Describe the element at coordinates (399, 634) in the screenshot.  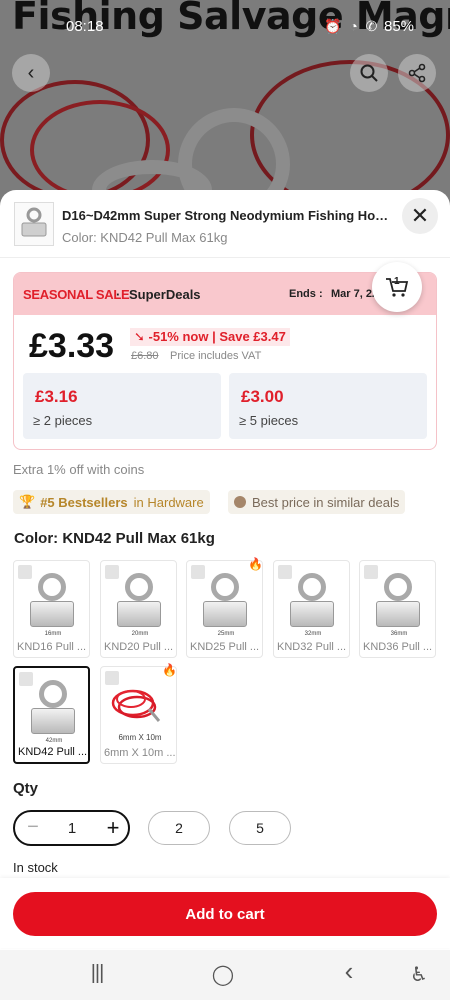
I see `option-dimension: 36mm` at that location.